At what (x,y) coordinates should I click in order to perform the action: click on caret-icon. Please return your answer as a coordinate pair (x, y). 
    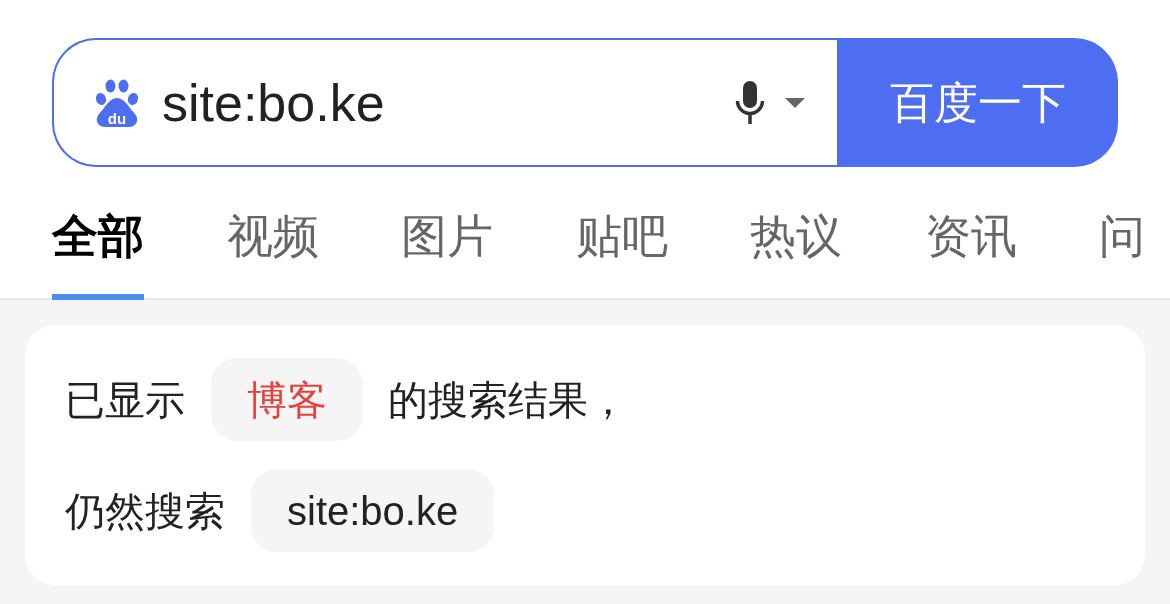
    Looking at the image, I should click on (795, 102).